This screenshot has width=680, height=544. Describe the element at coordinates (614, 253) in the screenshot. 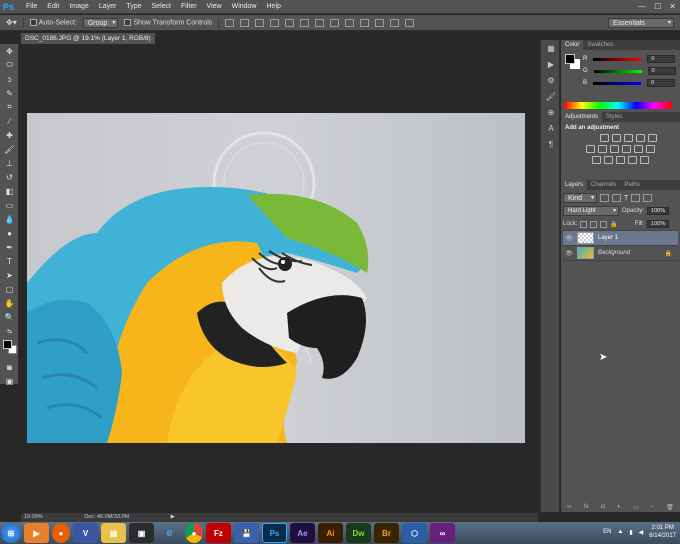

I see `layer-name: Background` at that location.